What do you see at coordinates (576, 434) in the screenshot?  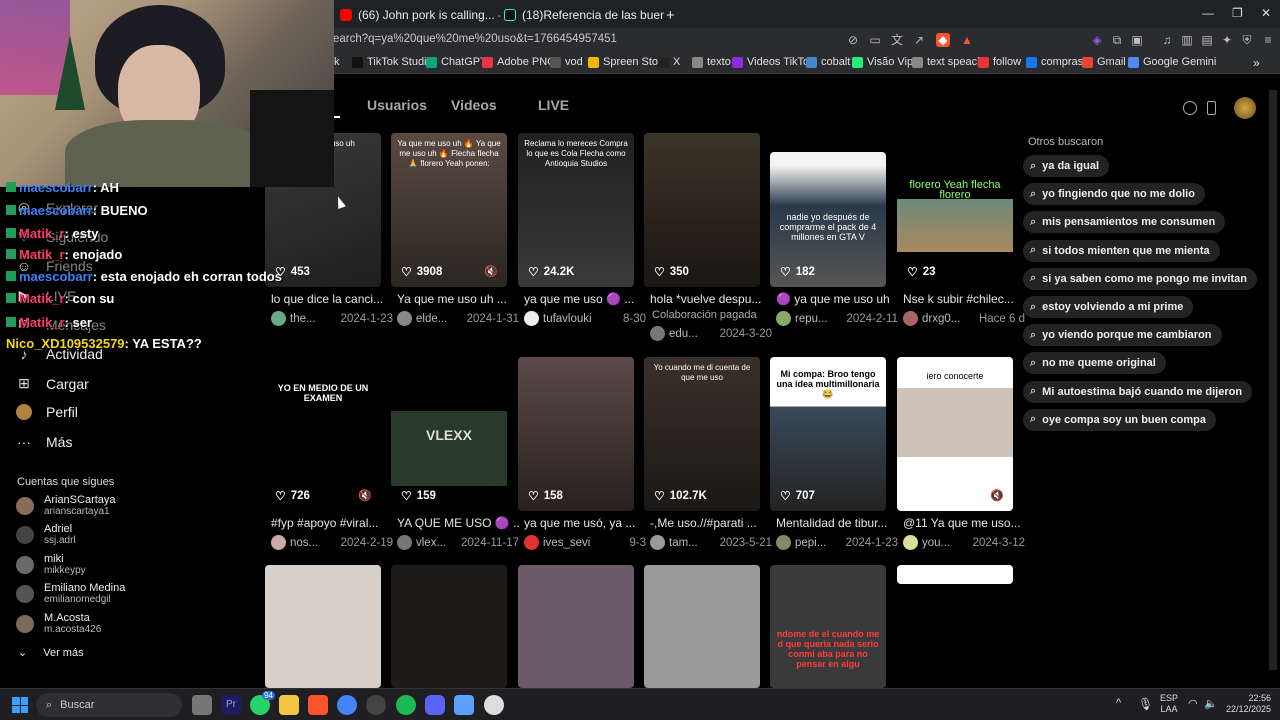 I see `video-card: ♡ 158` at bounding box center [576, 434].